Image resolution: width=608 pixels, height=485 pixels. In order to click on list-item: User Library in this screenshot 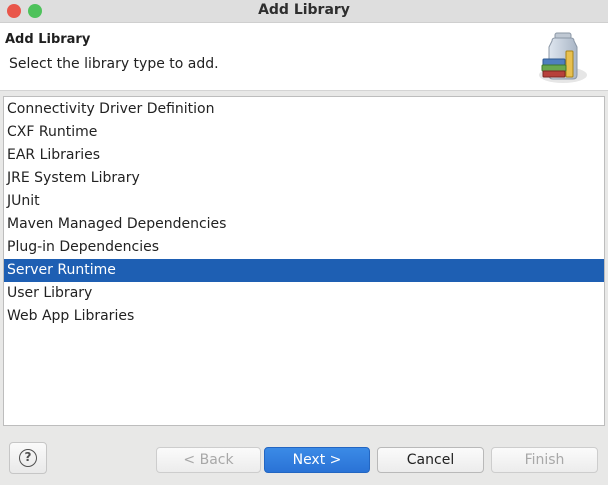, I will do `click(304, 293)`.